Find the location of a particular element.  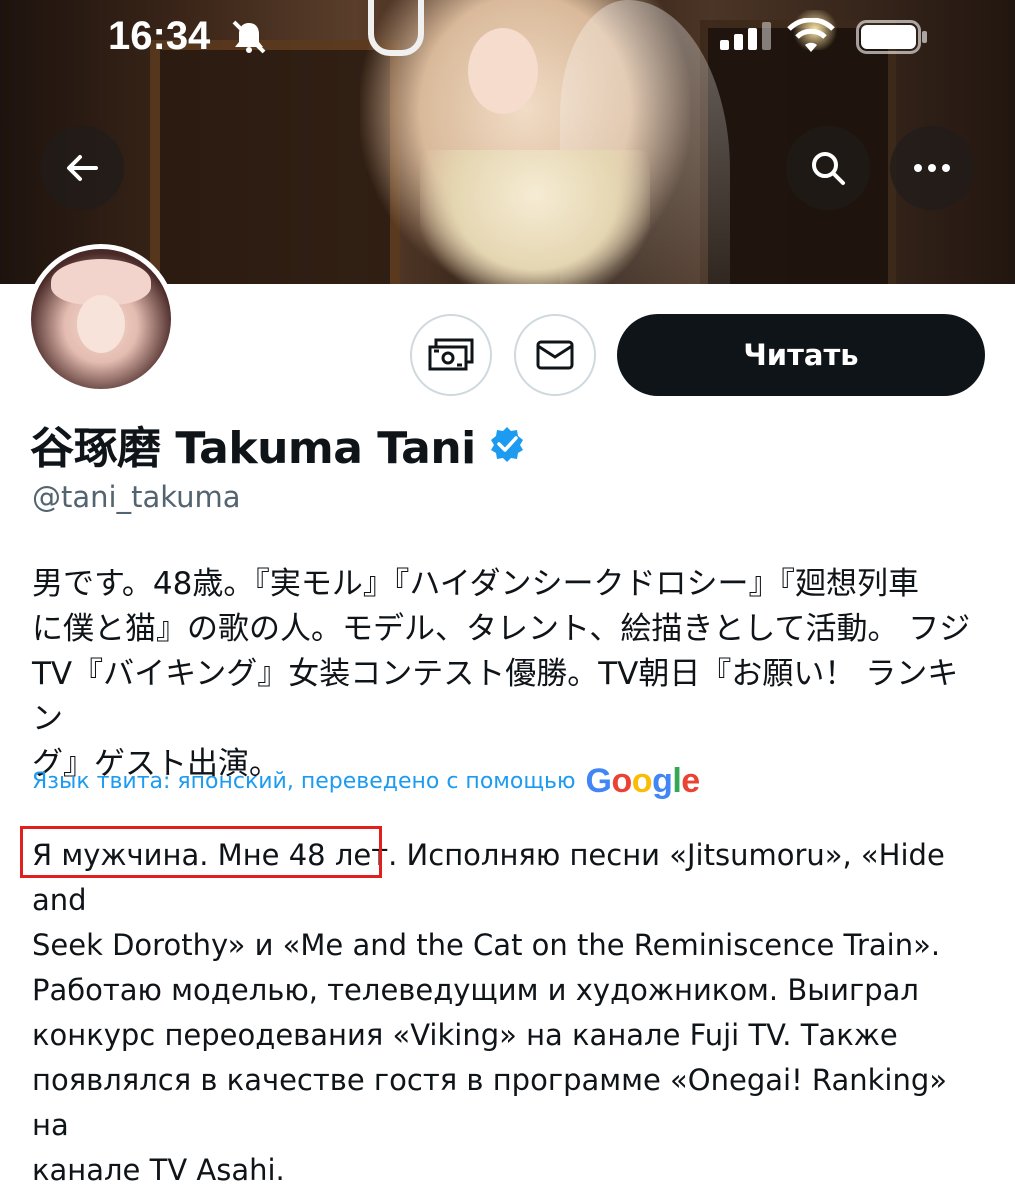

bio-translated-highlight: Я мужчина. Мне 48 лет. is located at coordinates (215, 855).